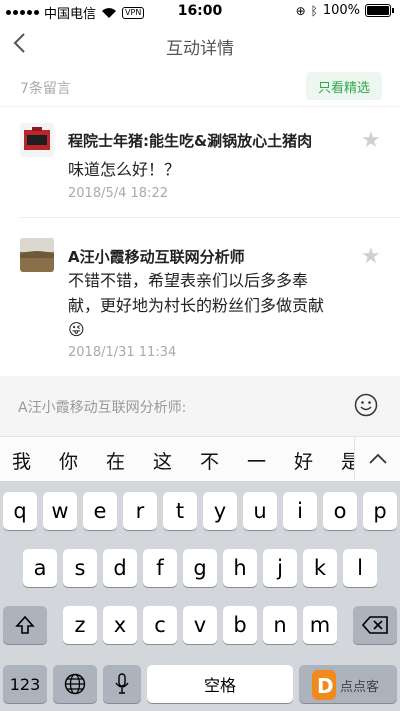  Describe the element at coordinates (124, 169) in the screenshot. I see `comment-text: 味道怎么好！？` at that location.